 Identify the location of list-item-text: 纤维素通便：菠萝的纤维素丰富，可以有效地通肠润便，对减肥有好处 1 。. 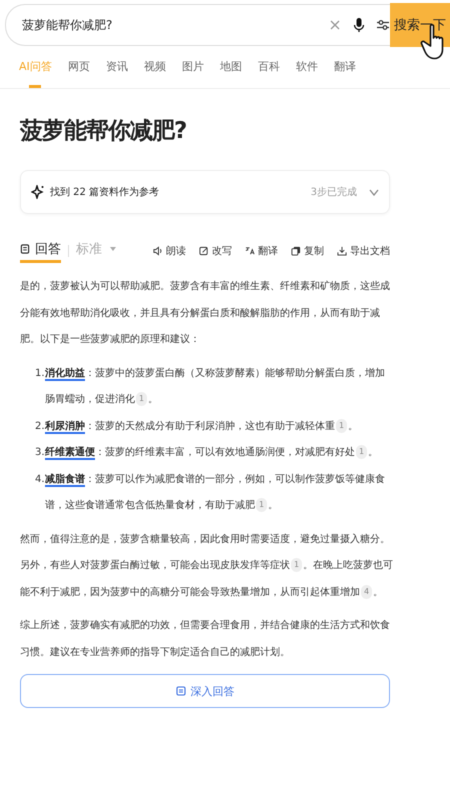
(212, 453).